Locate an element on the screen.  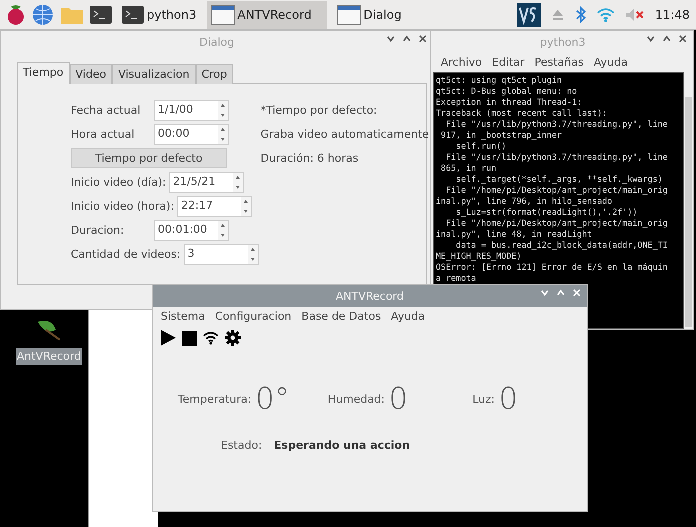
field-label: Hora actual is located at coordinates (103, 134).